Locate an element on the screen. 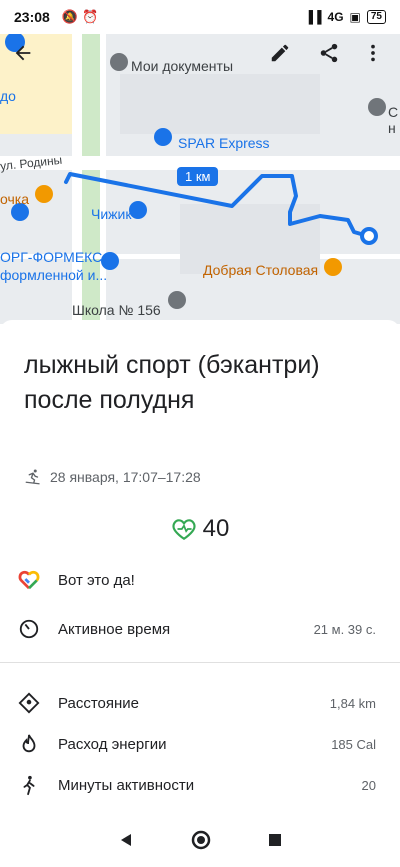 The width and height of the screenshot is (400, 867). map-label-dobraya: Добрая Столовая is located at coordinates (261, 270).